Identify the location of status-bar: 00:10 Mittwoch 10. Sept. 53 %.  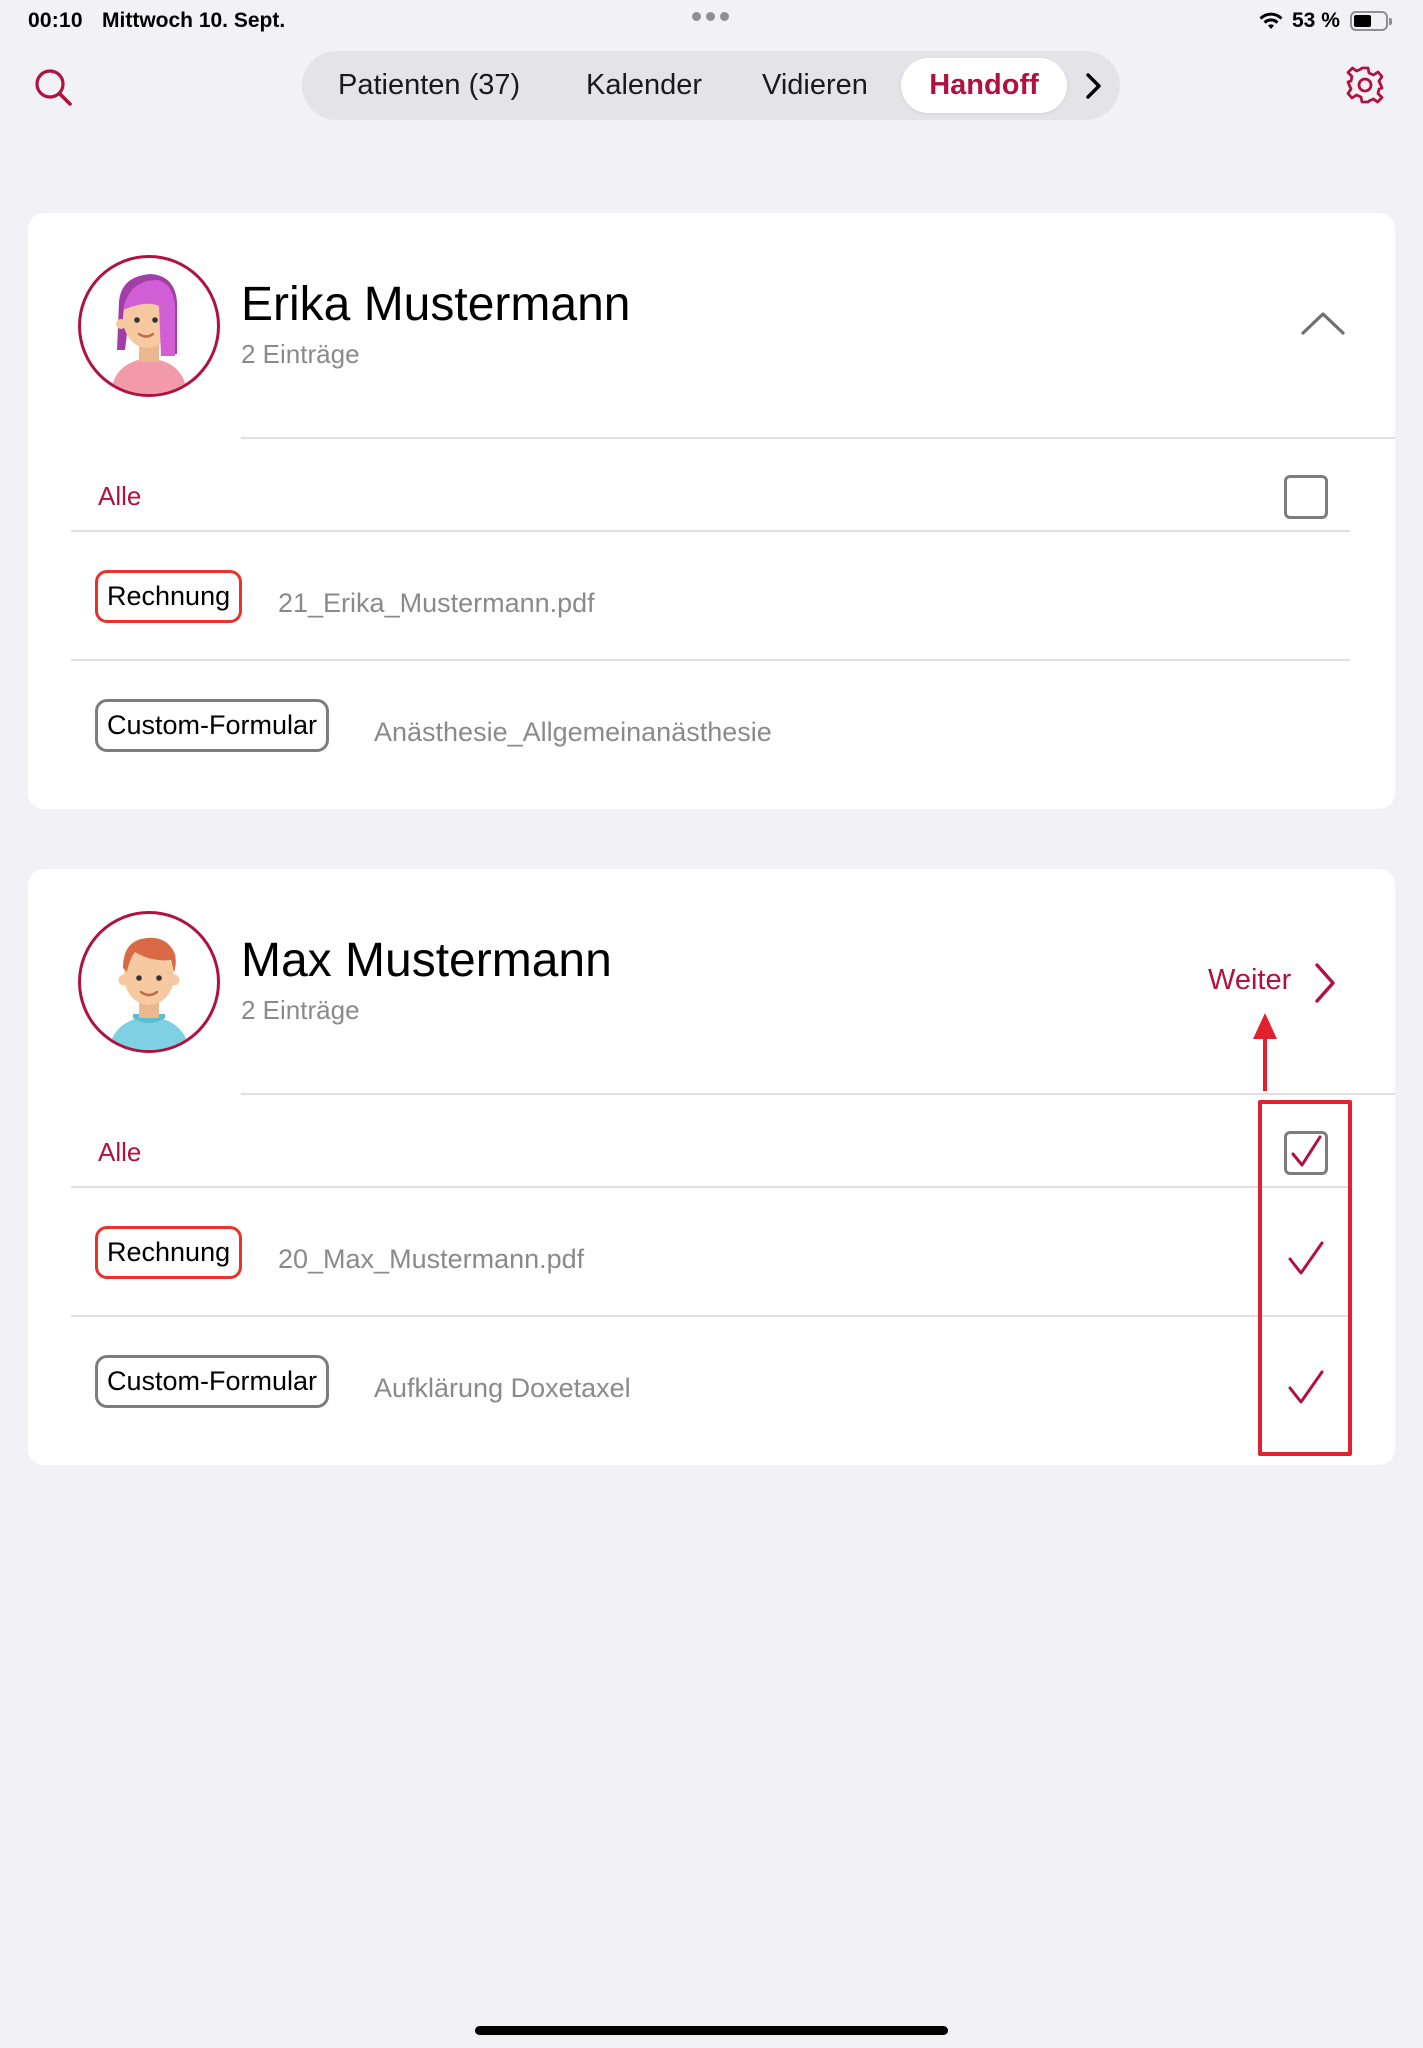
(711, 22).